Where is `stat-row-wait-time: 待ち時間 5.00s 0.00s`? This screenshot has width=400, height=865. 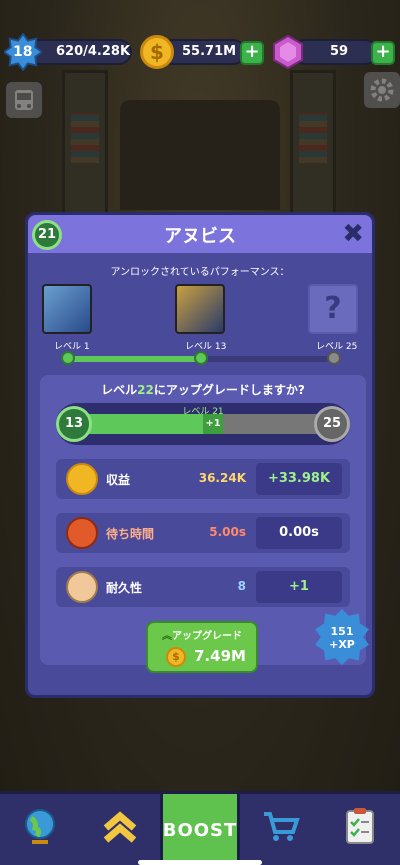
stat-row-wait-time: 待ち時間 5.00s 0.00s is located at coordinates (203, 533).